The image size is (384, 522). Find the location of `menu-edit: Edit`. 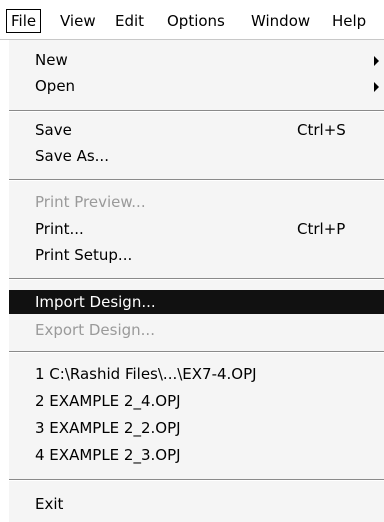

menu-edit: Edit is located at coordinates (129, 21).